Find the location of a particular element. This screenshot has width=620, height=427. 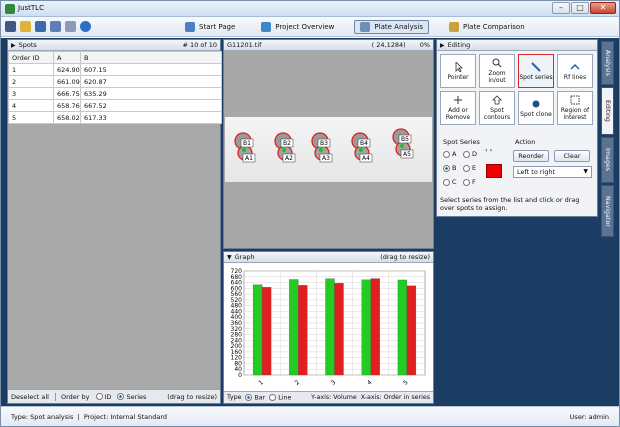

cell: 666.75 is located at coordinates (67, 93).